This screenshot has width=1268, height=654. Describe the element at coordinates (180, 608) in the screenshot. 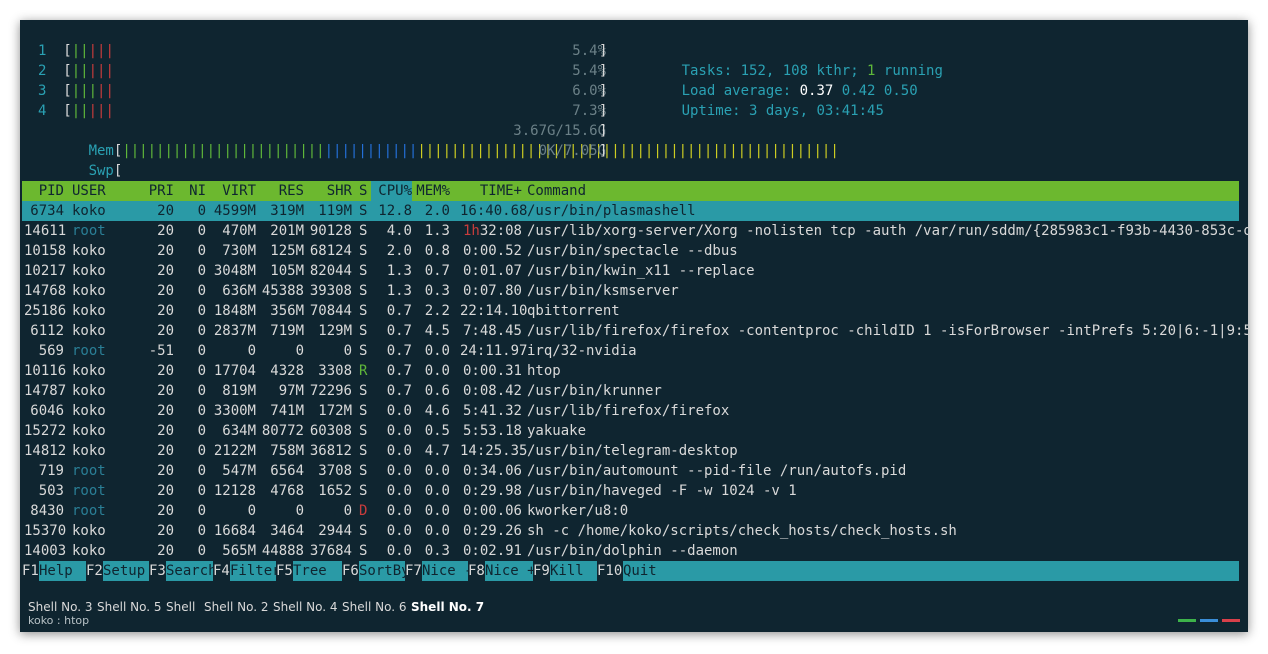

I see `terminal-tab: Shell` at that location.